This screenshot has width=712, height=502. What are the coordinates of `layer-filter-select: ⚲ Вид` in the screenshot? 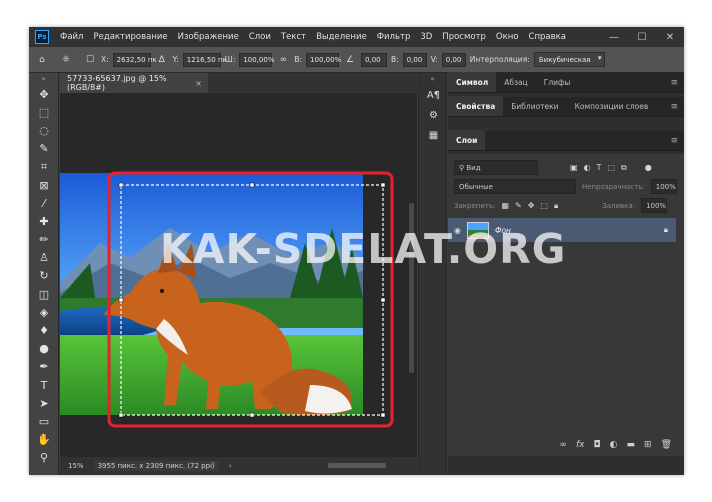 It's located at (496, 167).